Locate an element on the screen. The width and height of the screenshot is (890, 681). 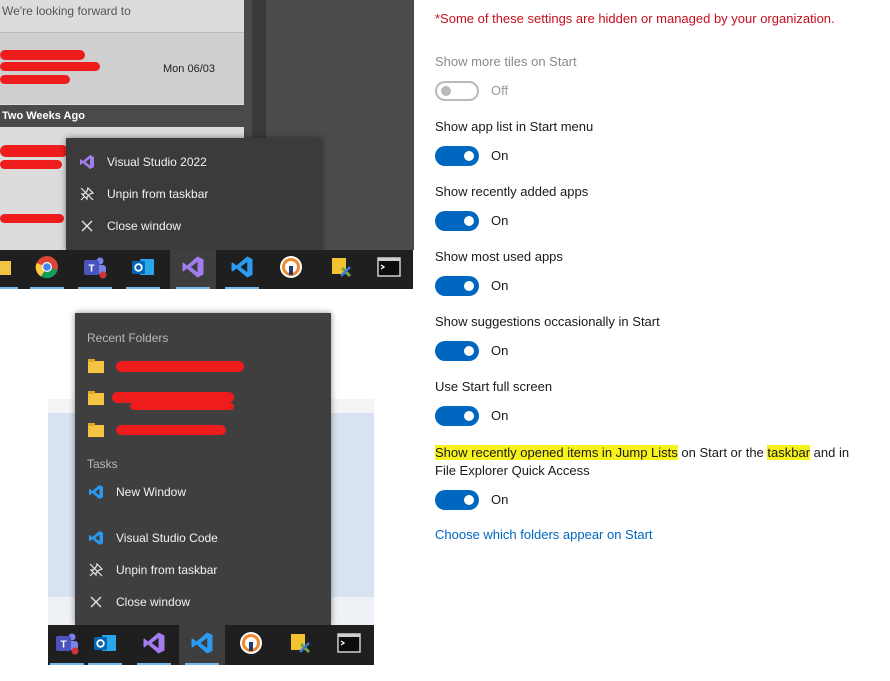
mail-item: We're looking forward to is located at coordinates (122, 15).